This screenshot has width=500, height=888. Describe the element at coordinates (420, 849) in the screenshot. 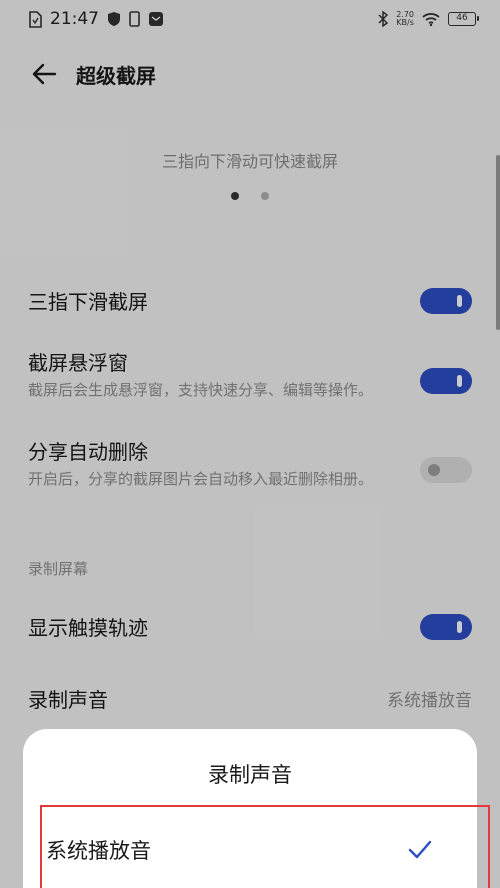

I see `checkmark-icon` at that location.